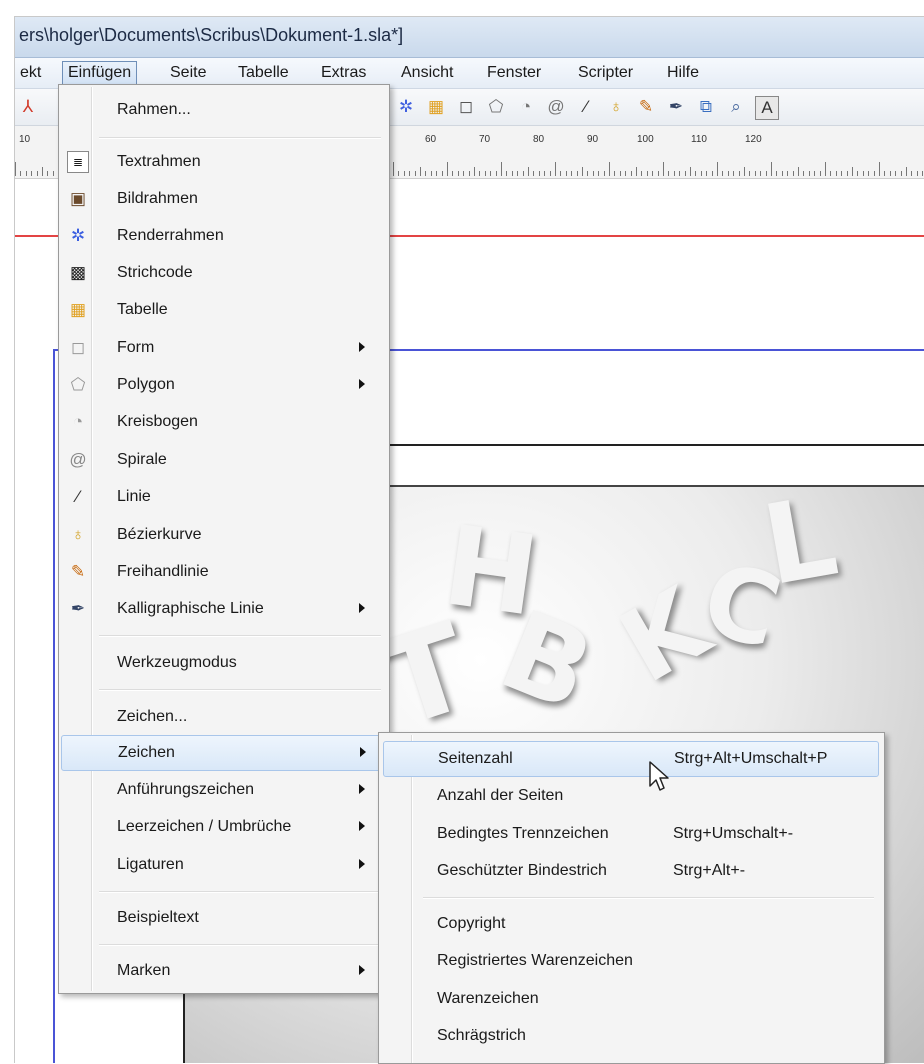 The image size is (924, 1064). I want to click on menu-item-bildrahmen: ▣ Bildrahmen, so click(223, 199).